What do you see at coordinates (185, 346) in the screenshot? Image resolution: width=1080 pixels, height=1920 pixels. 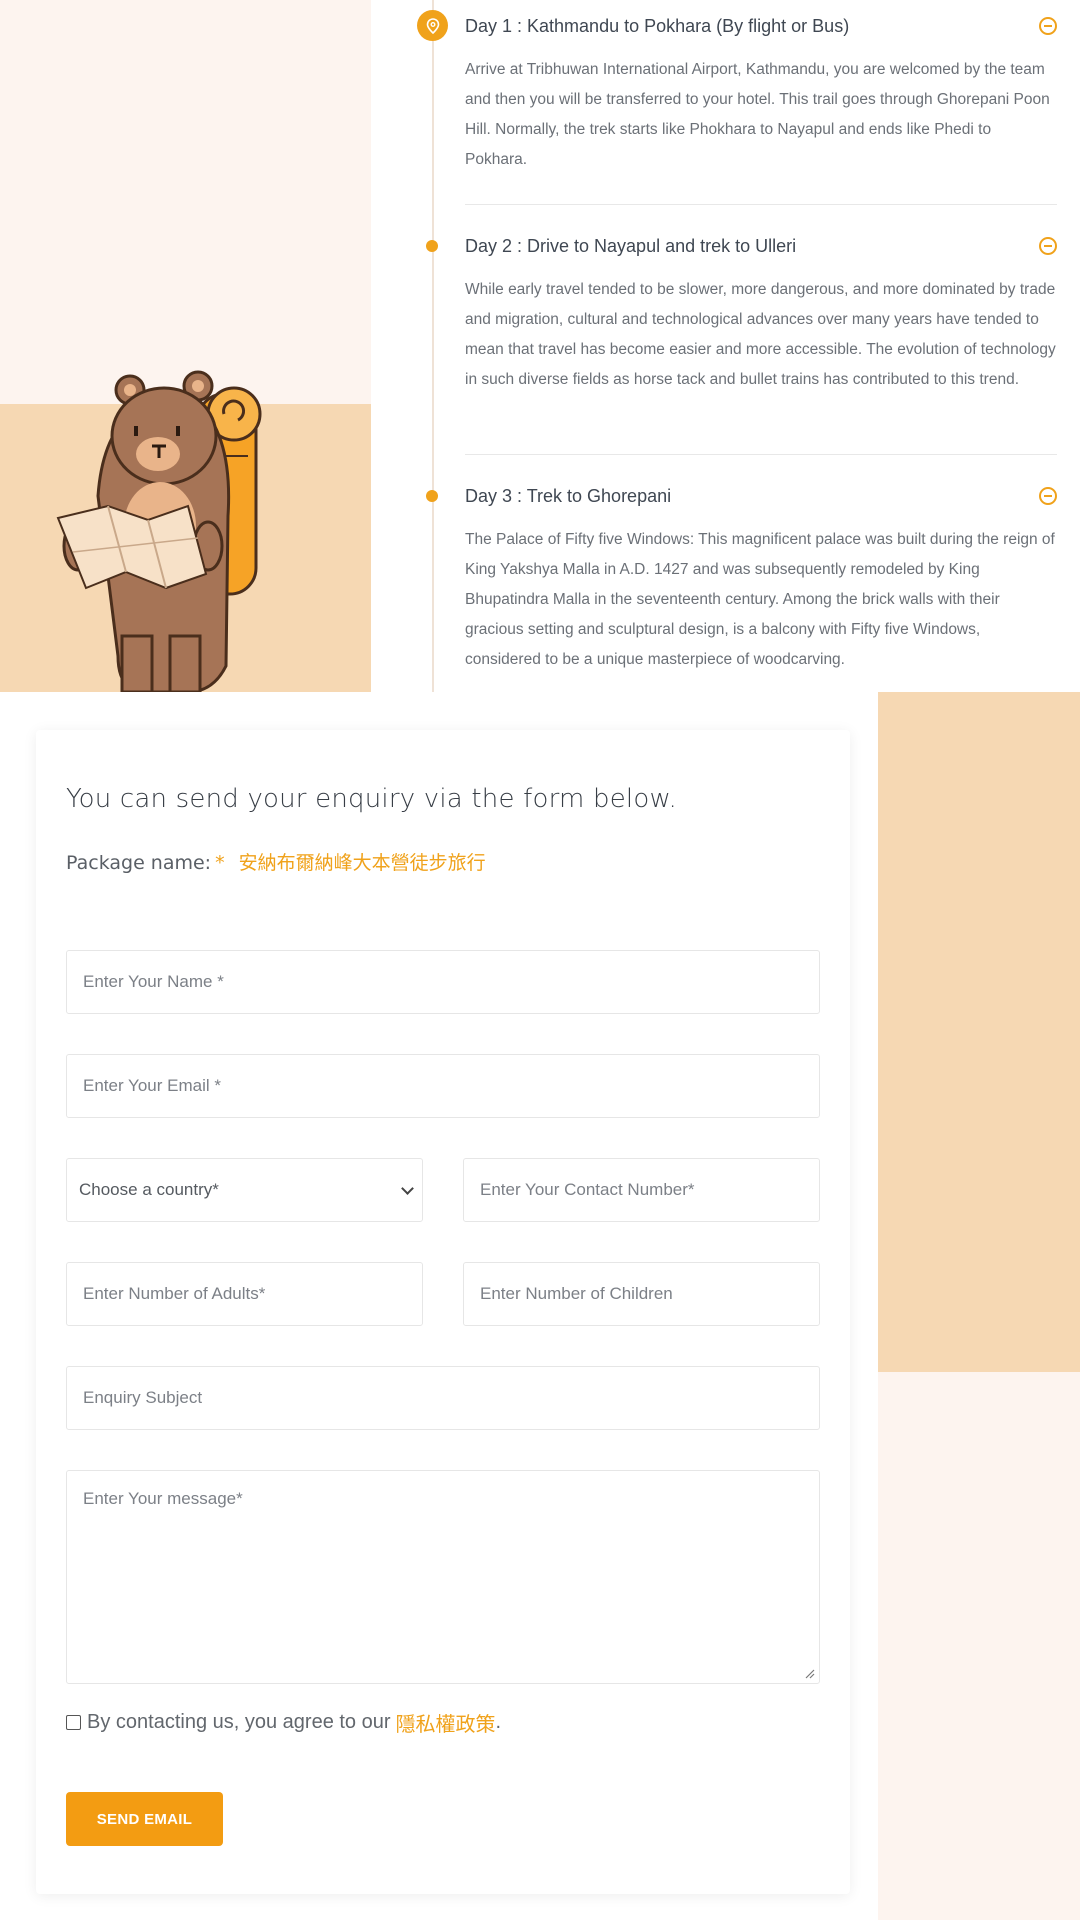 I see `illustration-panel` at bounding box center [185, 346].